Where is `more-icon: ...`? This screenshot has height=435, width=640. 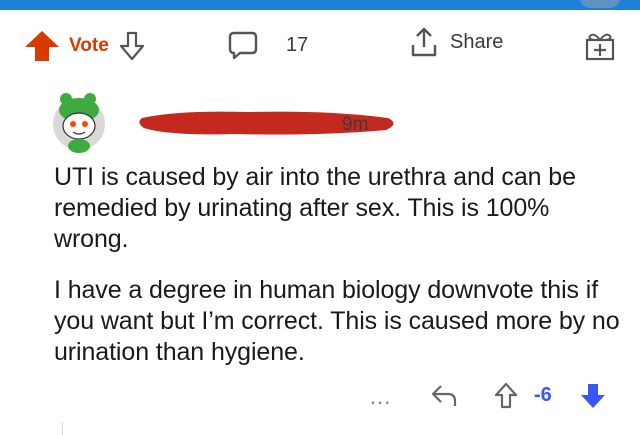
more-icon: ... is located at coordinates (380, 397).